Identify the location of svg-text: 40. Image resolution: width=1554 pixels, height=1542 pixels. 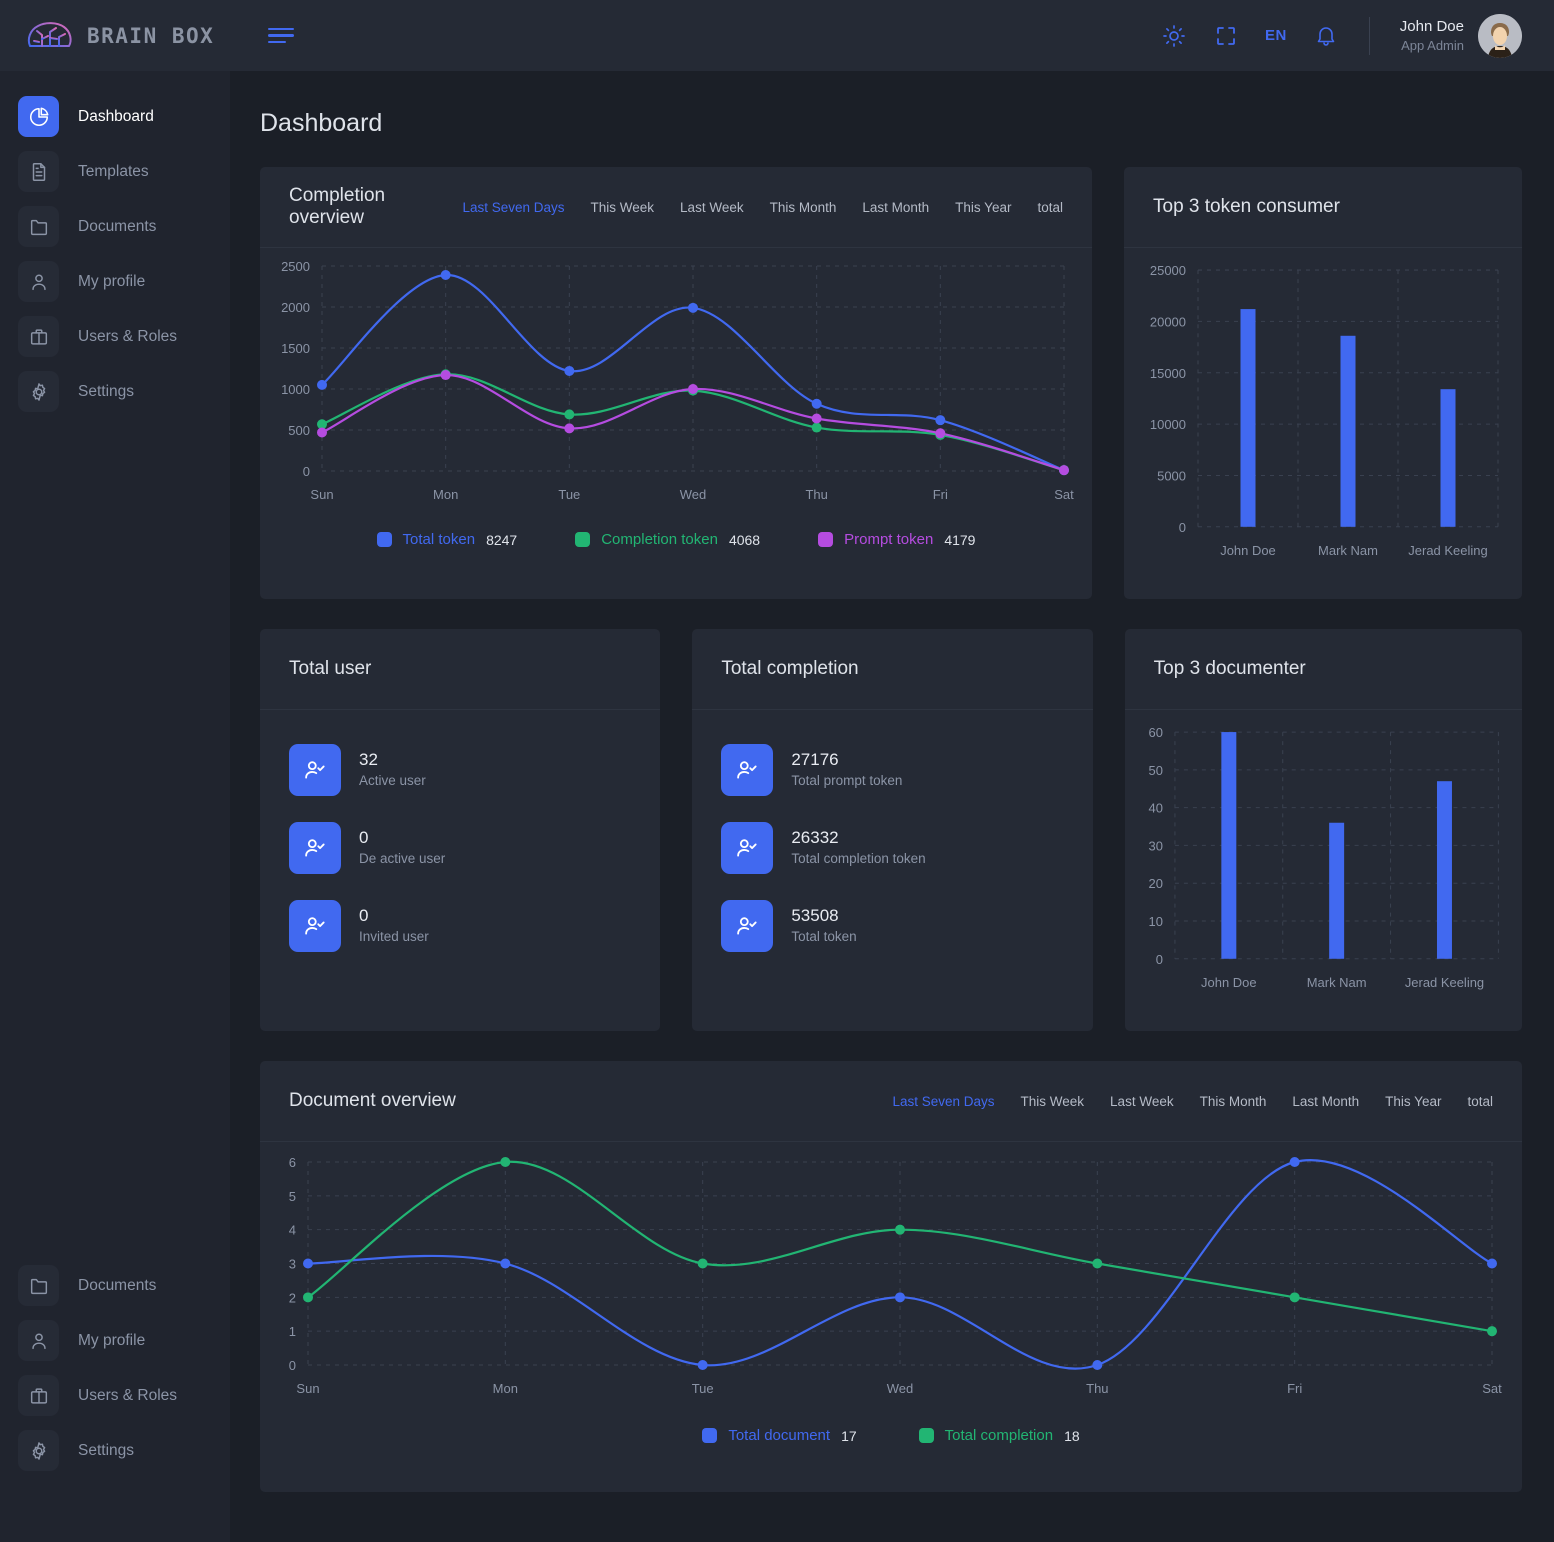
(1155, 808).